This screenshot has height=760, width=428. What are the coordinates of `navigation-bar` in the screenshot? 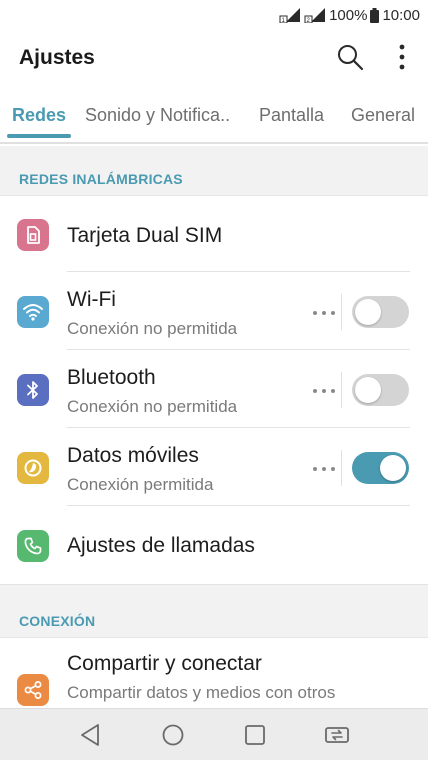 It's located at (214, 734).